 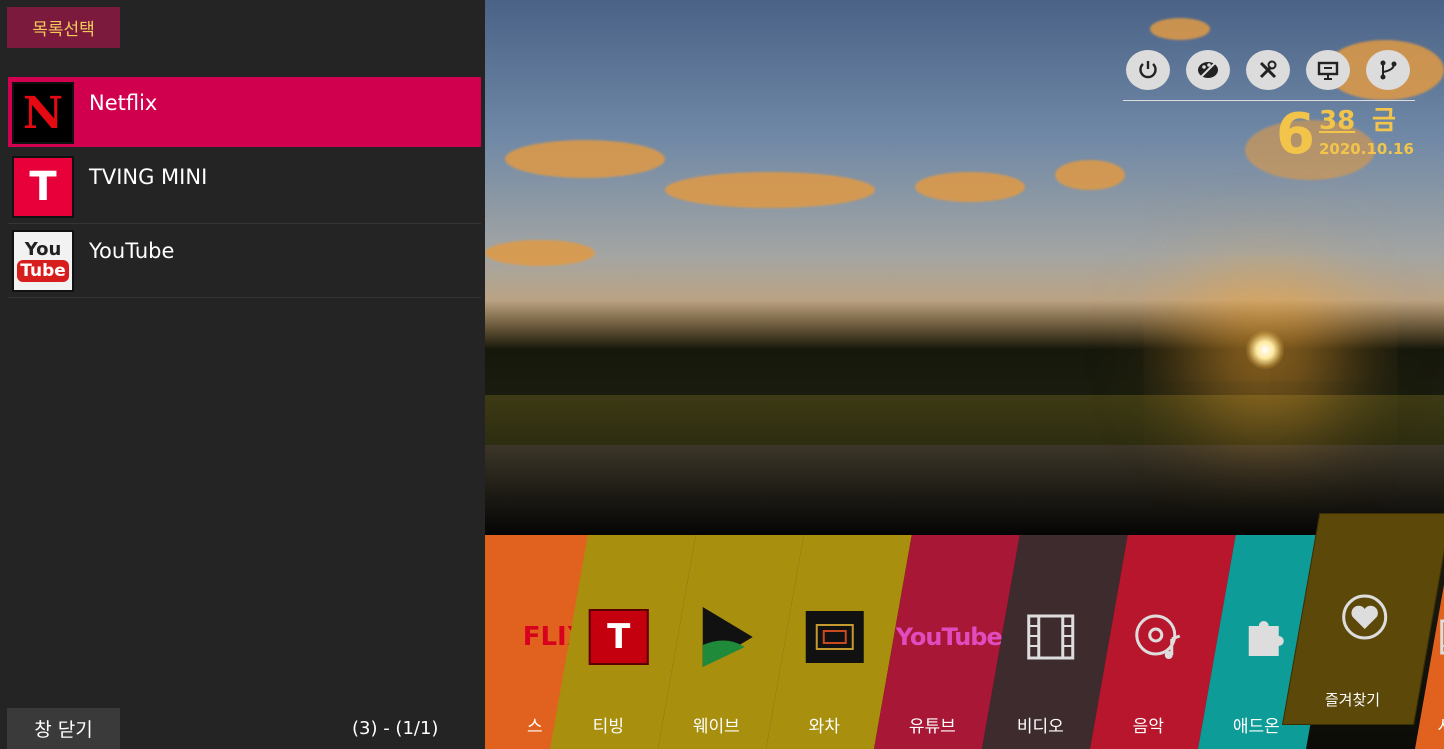 I want to click on tving-icon: T, so click(x=619, y=637).